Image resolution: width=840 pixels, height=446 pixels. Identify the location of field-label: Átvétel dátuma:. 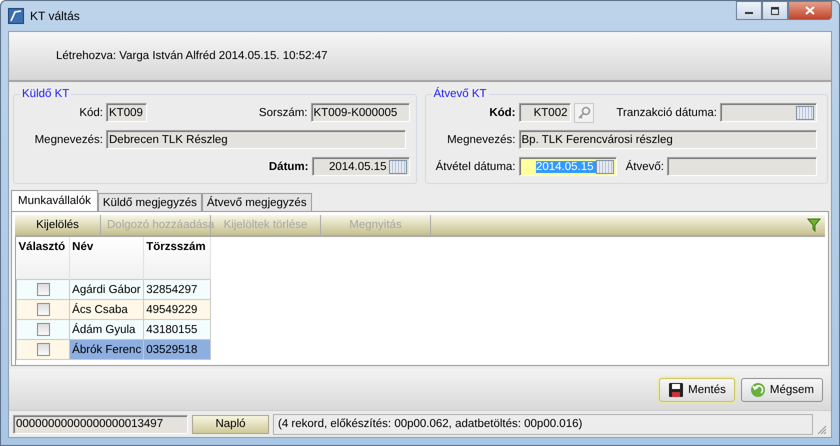
(475, 166).